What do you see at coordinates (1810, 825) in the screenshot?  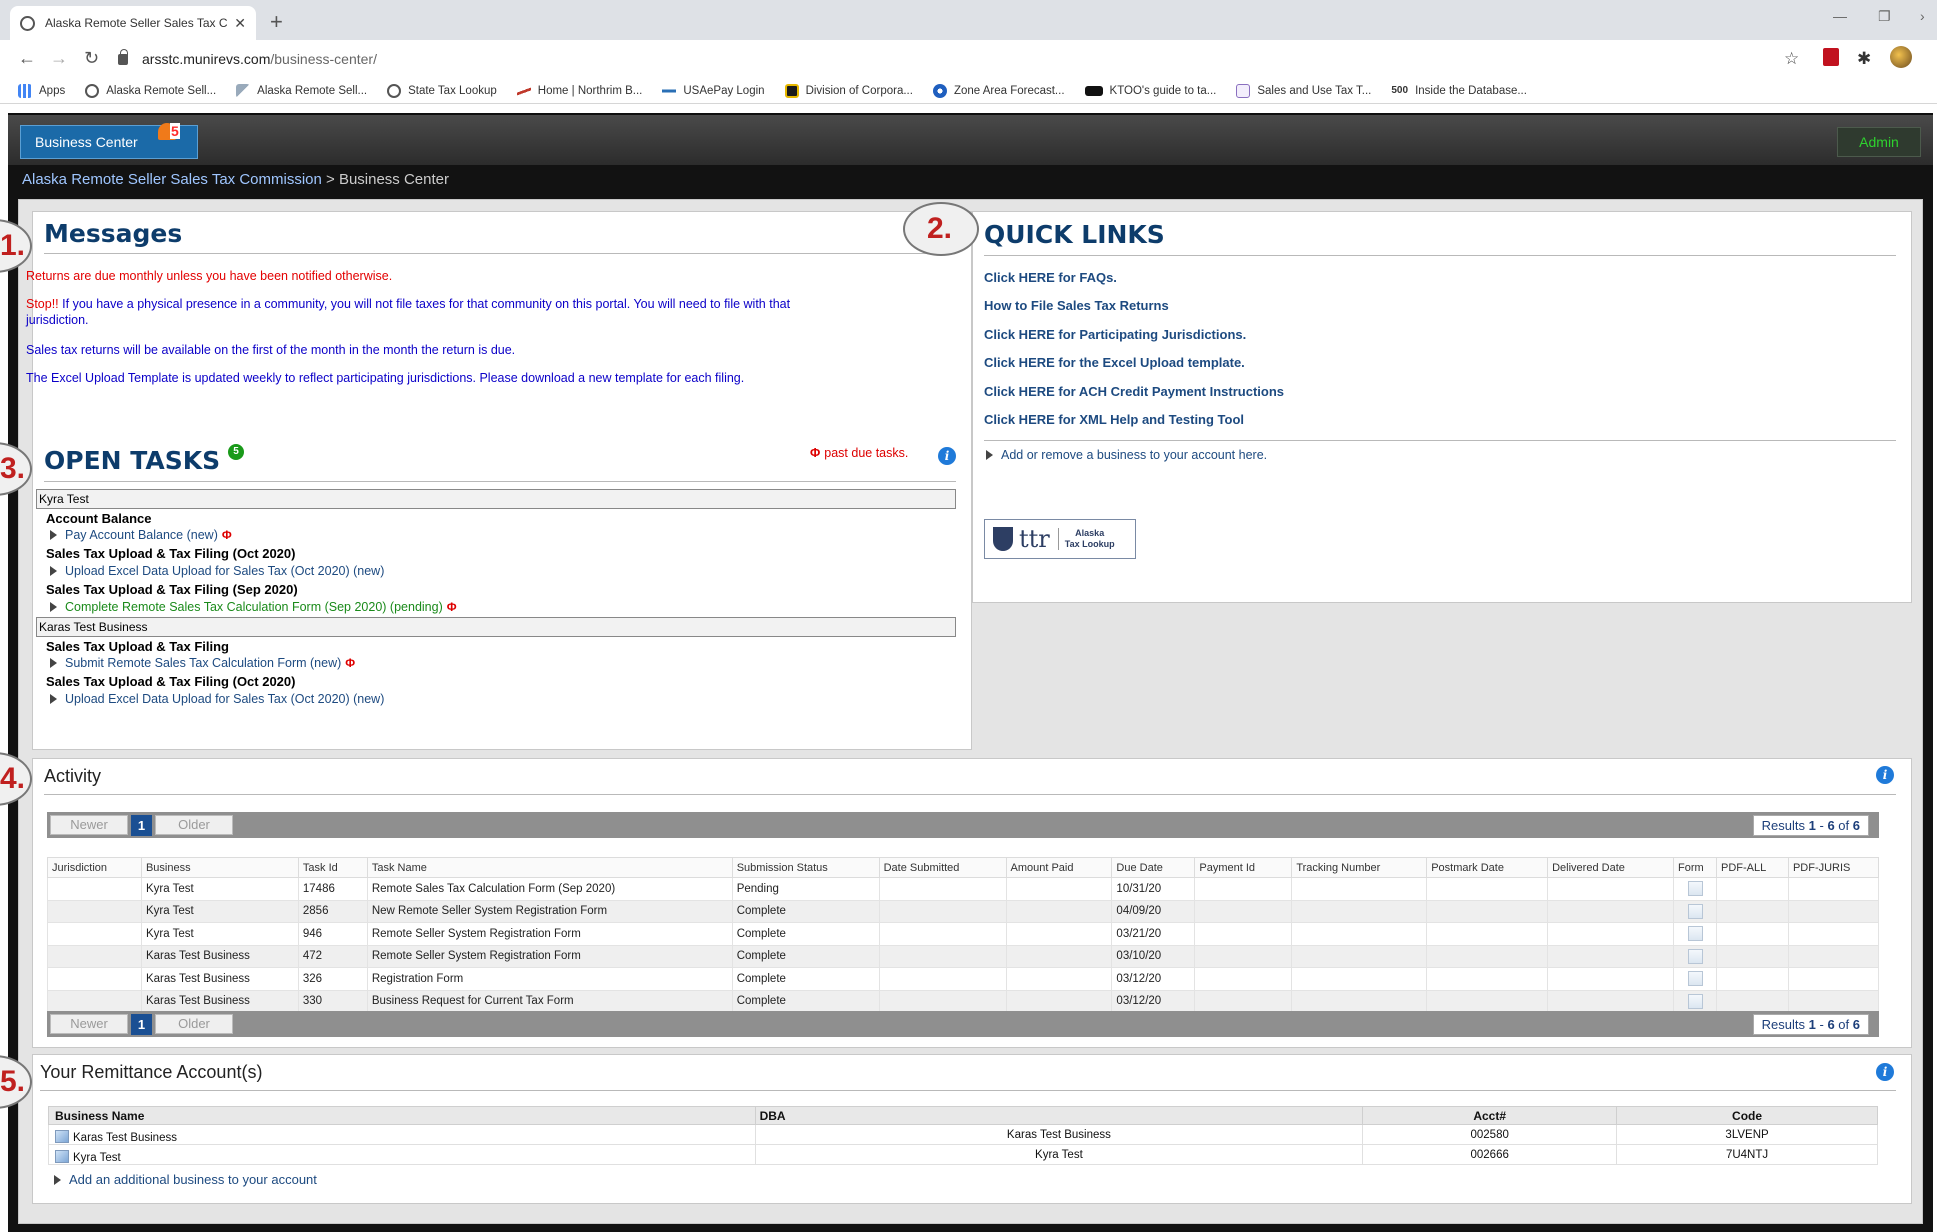 I see `results-count: Results 1 - 6 of 6` at bounding box center [1810, 825].